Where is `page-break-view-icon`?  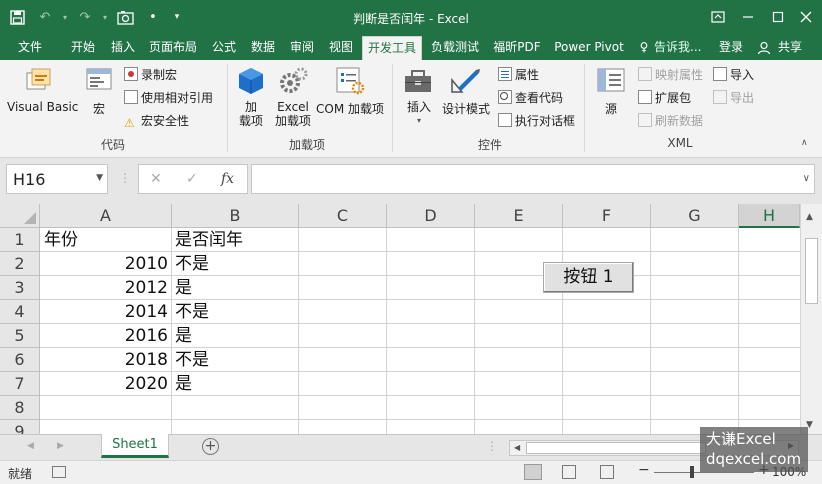 page-break-view-icon is located at coordinates (607, 472).